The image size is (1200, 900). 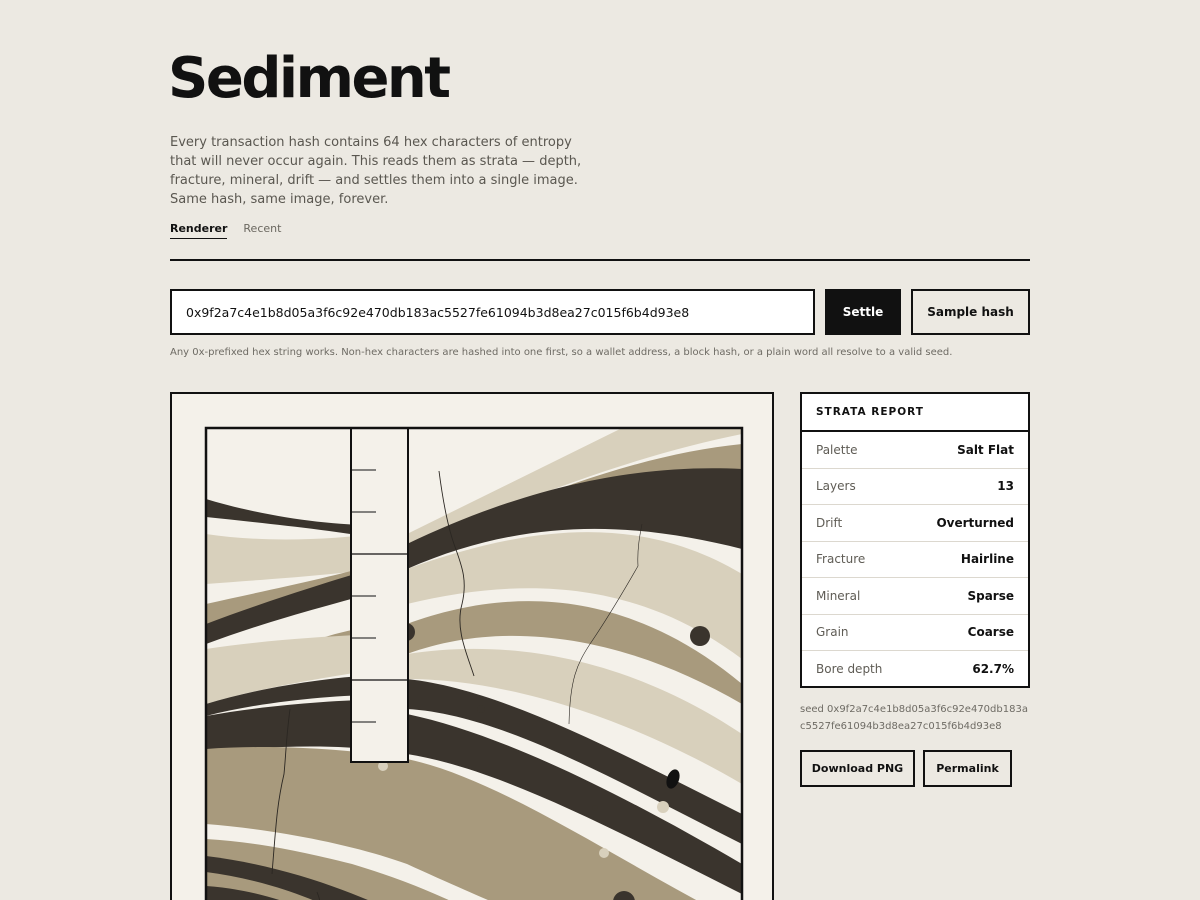 What do you see at coordinates (993, 669) in the screenshot?
I see `report-value: 62.7%` at bounding box center [993, 669].